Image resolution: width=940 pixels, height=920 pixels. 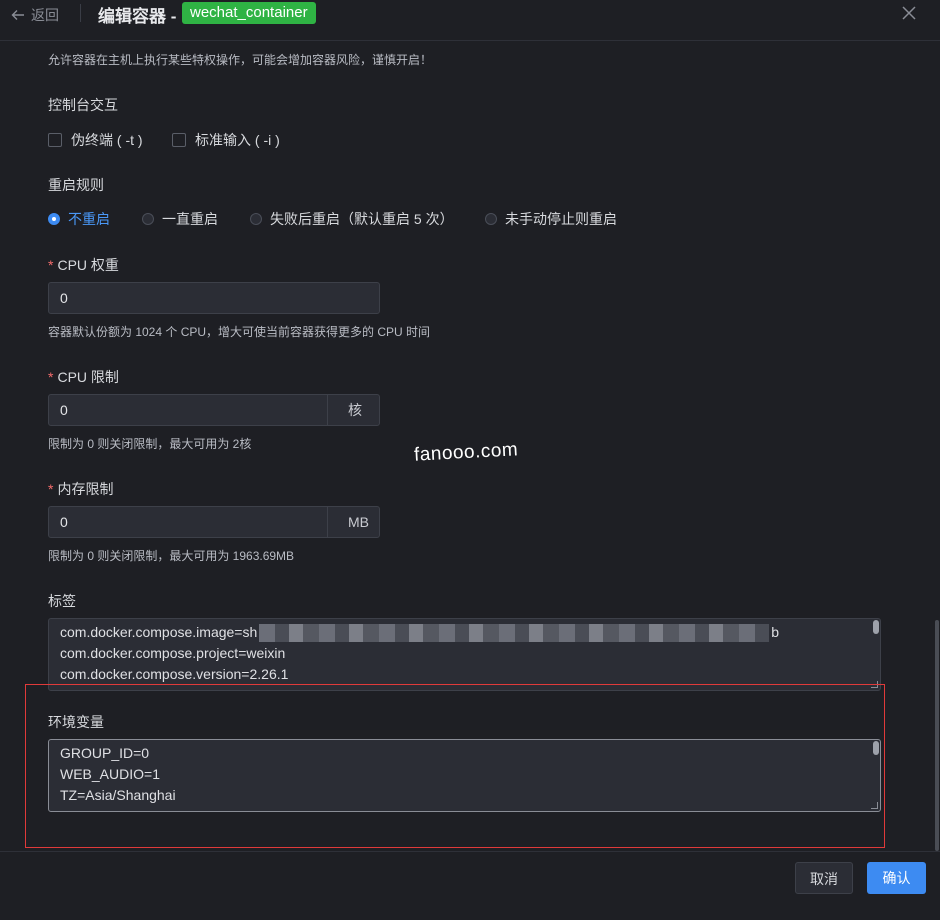 What do you see at coordinates (470, 20) in the screenshot?
I see `dialog-header: 返回 编辑容器 - wechat_container` at bounding box center [470, 20].